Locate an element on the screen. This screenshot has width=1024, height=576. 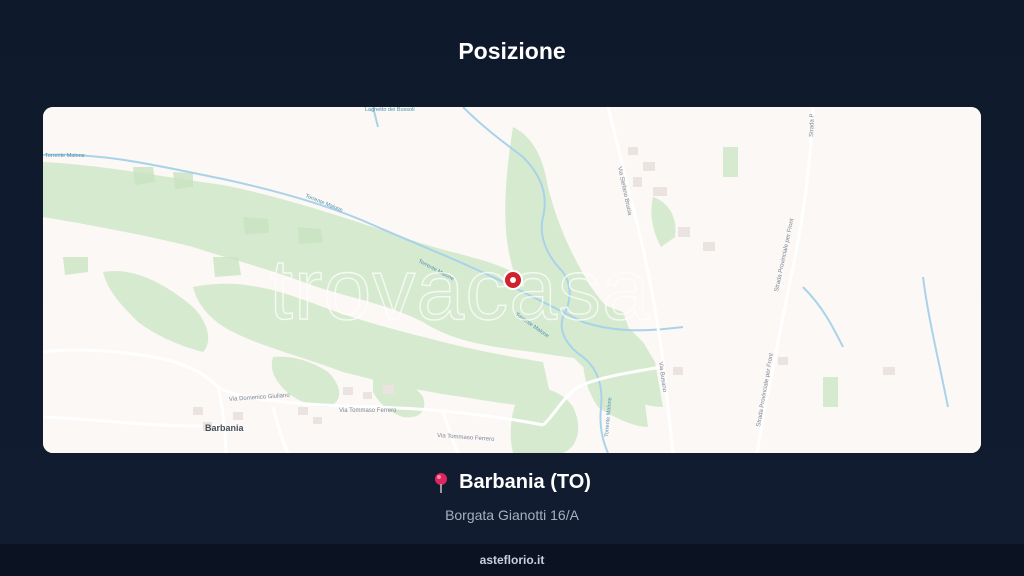
map-pin-icon is located at coordinates (441, 483).